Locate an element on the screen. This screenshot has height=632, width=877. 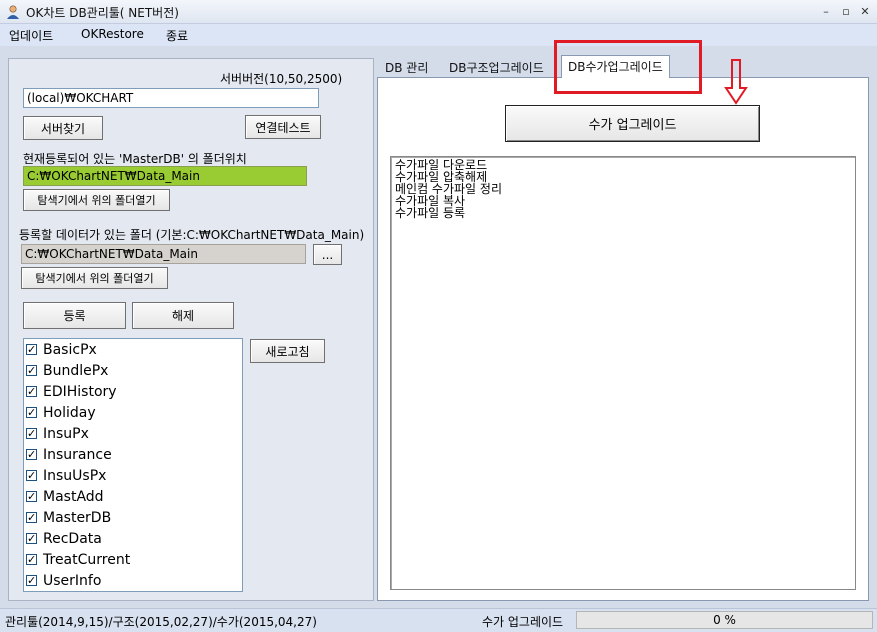
menu-okrestore: OKRestore is located at coordinates (112, 34).